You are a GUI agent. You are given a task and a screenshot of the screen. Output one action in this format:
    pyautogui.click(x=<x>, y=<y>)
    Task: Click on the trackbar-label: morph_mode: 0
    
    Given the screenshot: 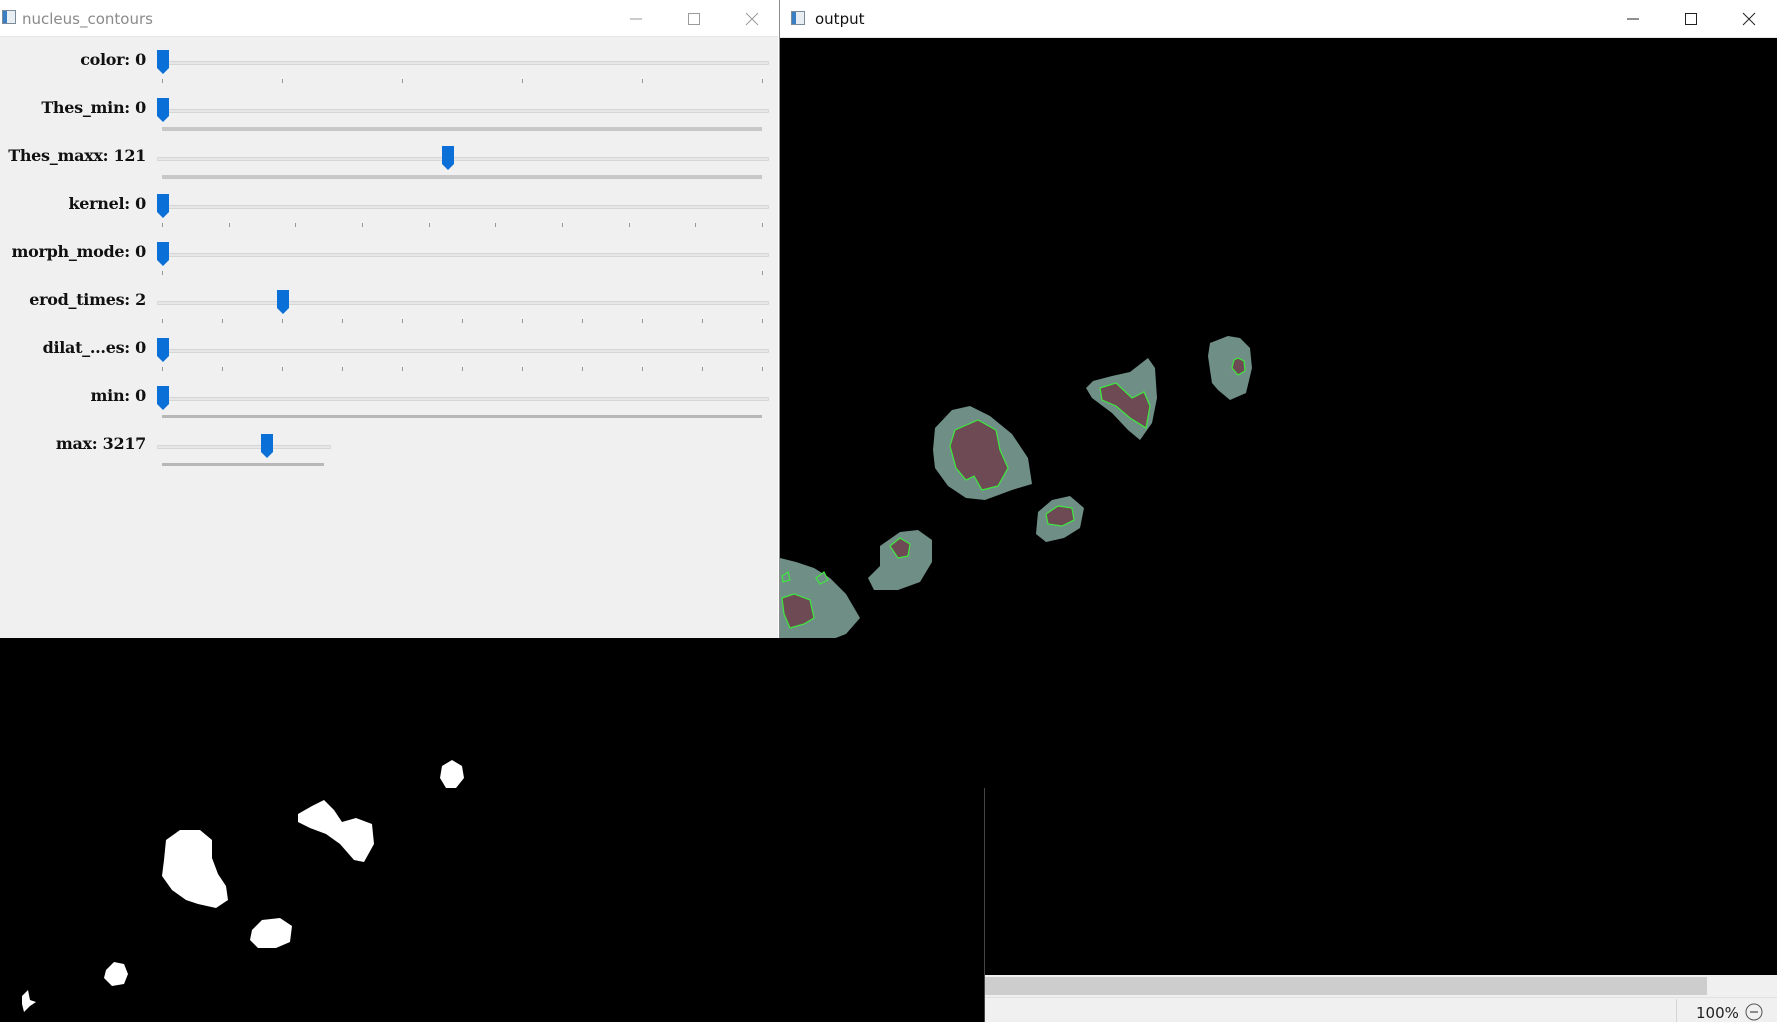 What is the action you would take?
    pyautogui.click(x=78, y=251)
    